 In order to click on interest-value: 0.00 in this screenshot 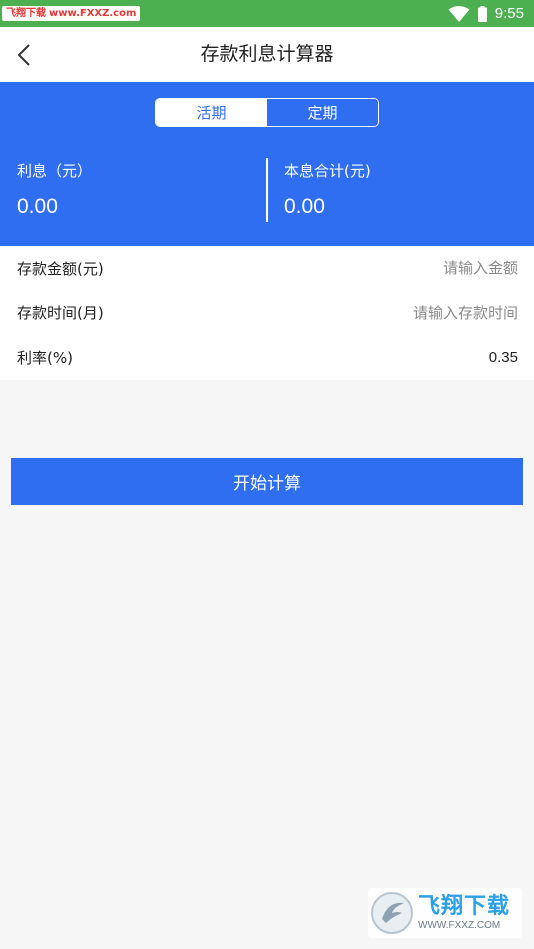, I will do `click(37, 206)`.